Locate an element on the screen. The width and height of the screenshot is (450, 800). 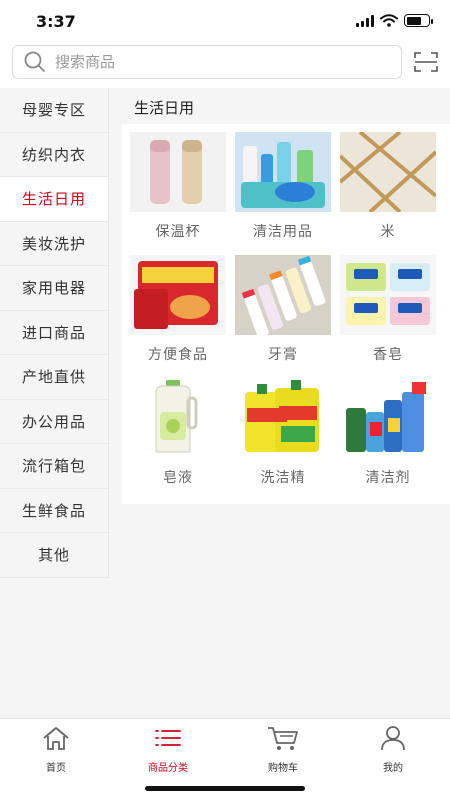
soap-image is located at coordinates (388, 295).